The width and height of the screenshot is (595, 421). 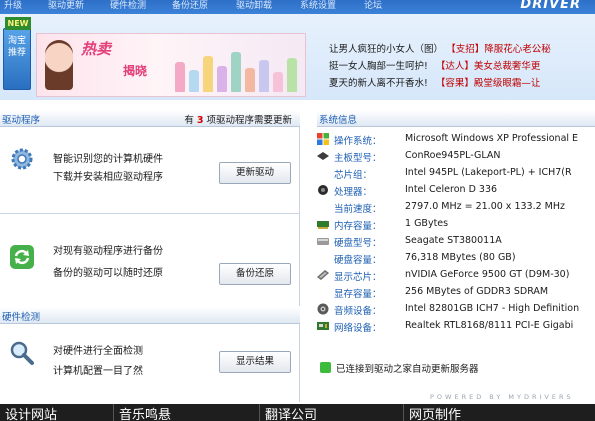 I want to click on backup-restore-panel: 对现有驱动程序进行备份 备份的驱动可以随时还原 备份还原, so click(x=150, y=260).